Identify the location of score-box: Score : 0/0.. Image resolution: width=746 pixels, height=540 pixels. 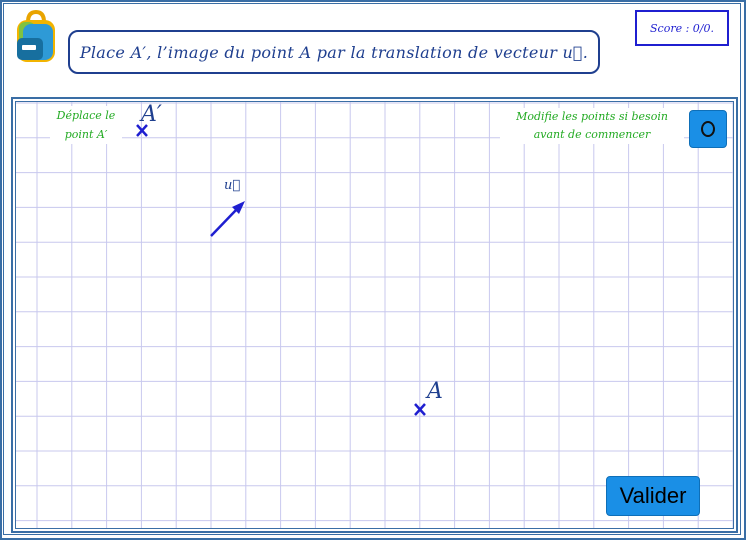
(682, 28).